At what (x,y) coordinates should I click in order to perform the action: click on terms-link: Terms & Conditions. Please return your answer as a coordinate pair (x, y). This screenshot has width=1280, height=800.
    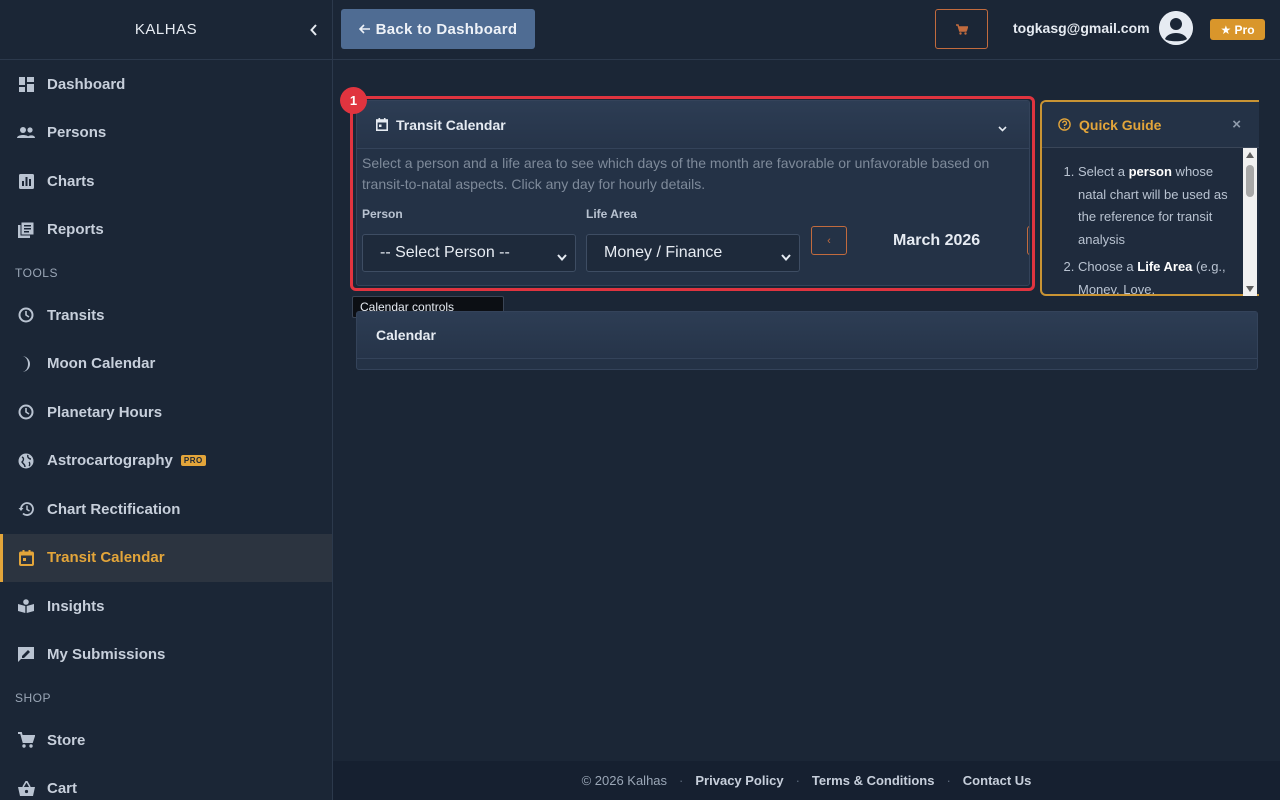
    Looking at the image, I should click on (873, 780).